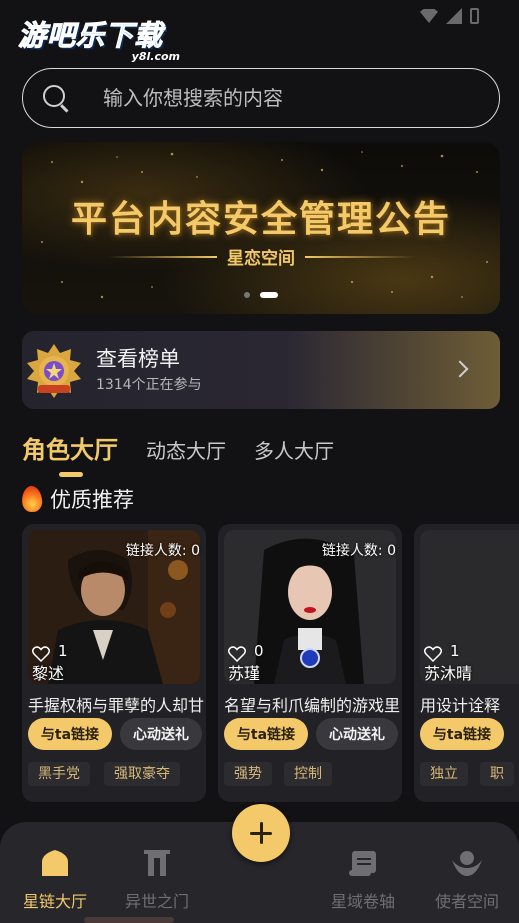  I want to click on nav-gate: 异世之门, so click(157, 880).